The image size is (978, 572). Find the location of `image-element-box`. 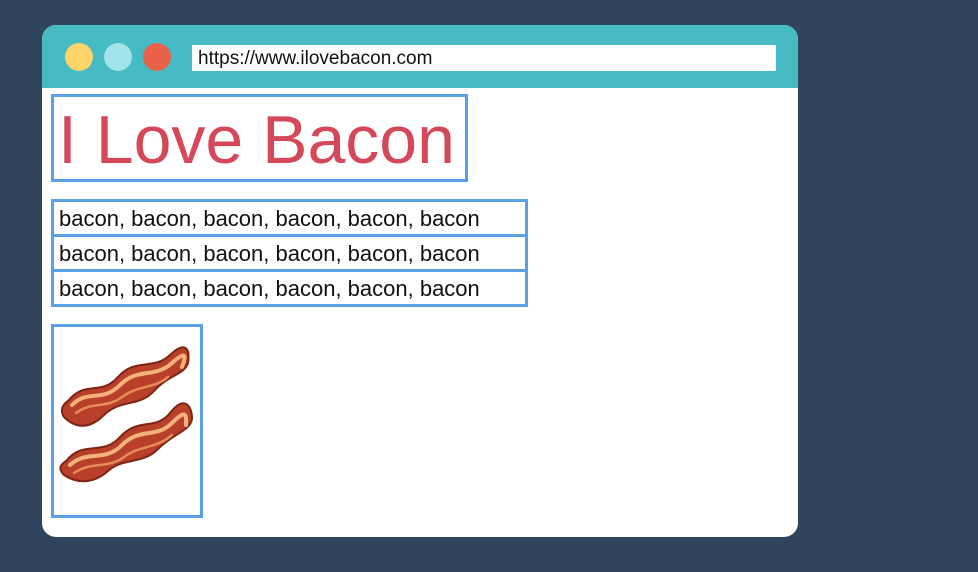

image-element-box is located at coordinates (127, 421).